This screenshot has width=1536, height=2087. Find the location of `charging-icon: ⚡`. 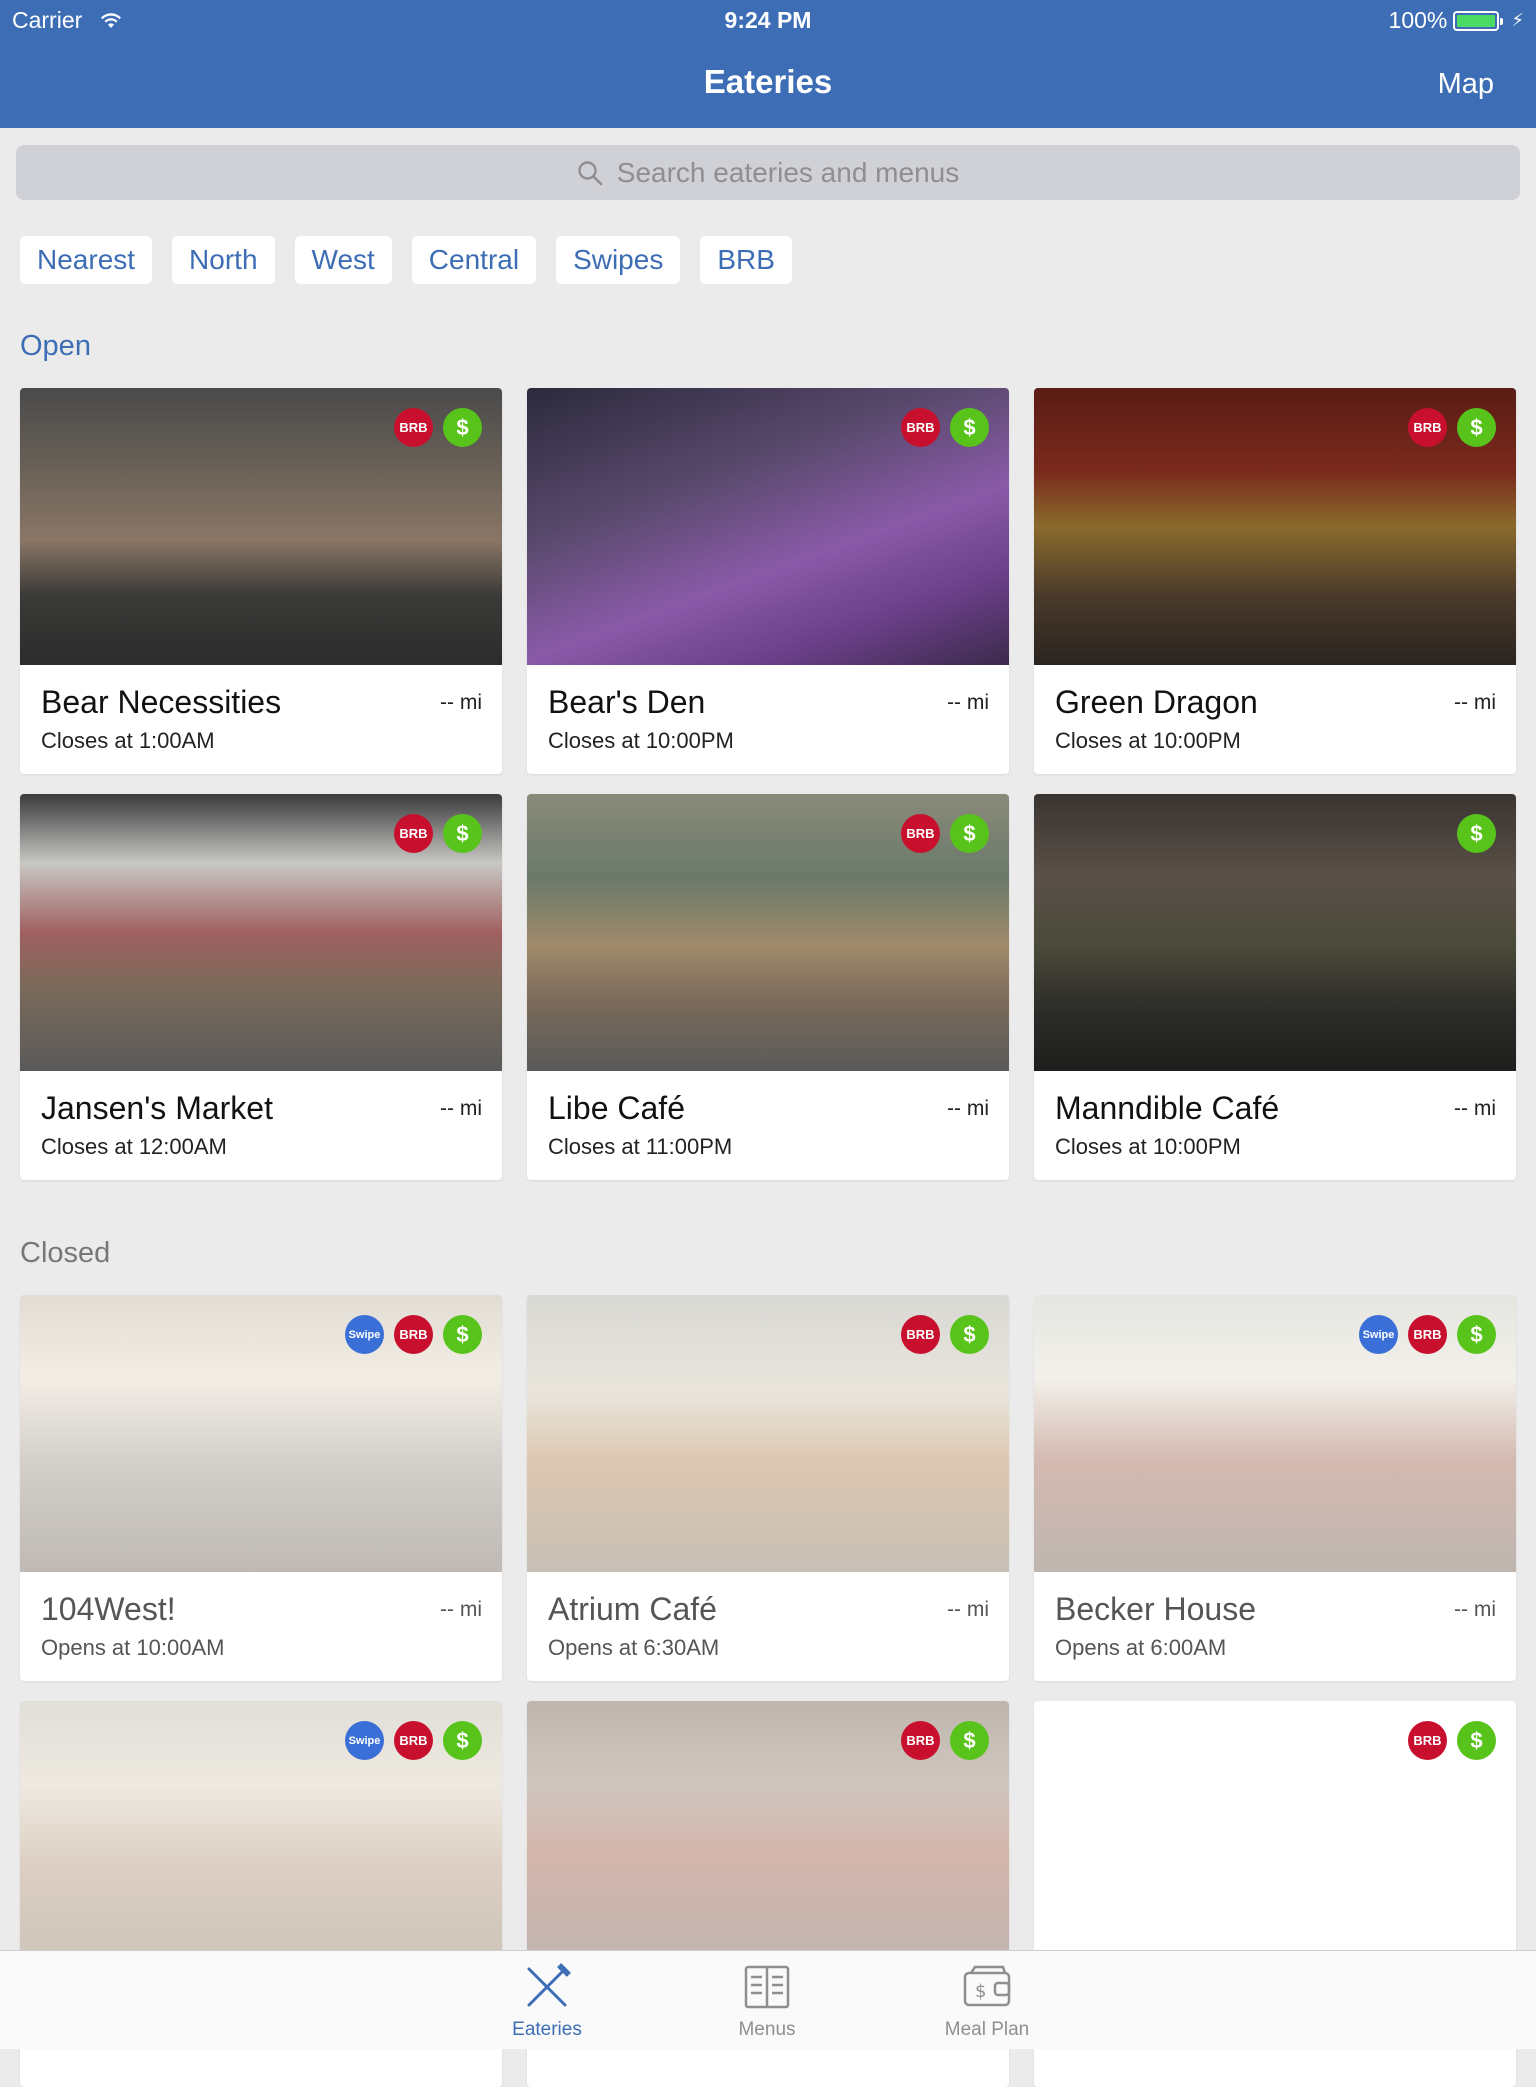

charging-icon: ⚡ is located at coordinates (1517, 20).